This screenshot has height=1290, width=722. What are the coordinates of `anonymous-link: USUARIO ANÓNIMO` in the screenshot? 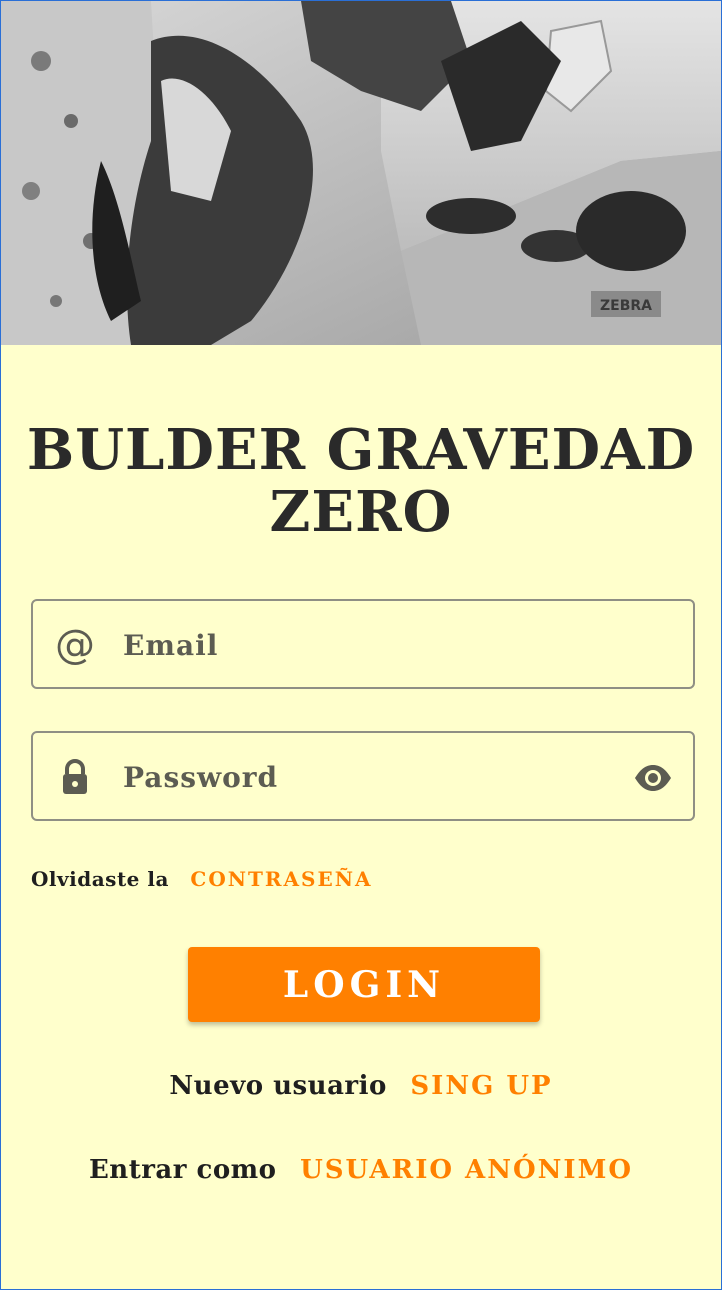 It's located at (466, 1170).